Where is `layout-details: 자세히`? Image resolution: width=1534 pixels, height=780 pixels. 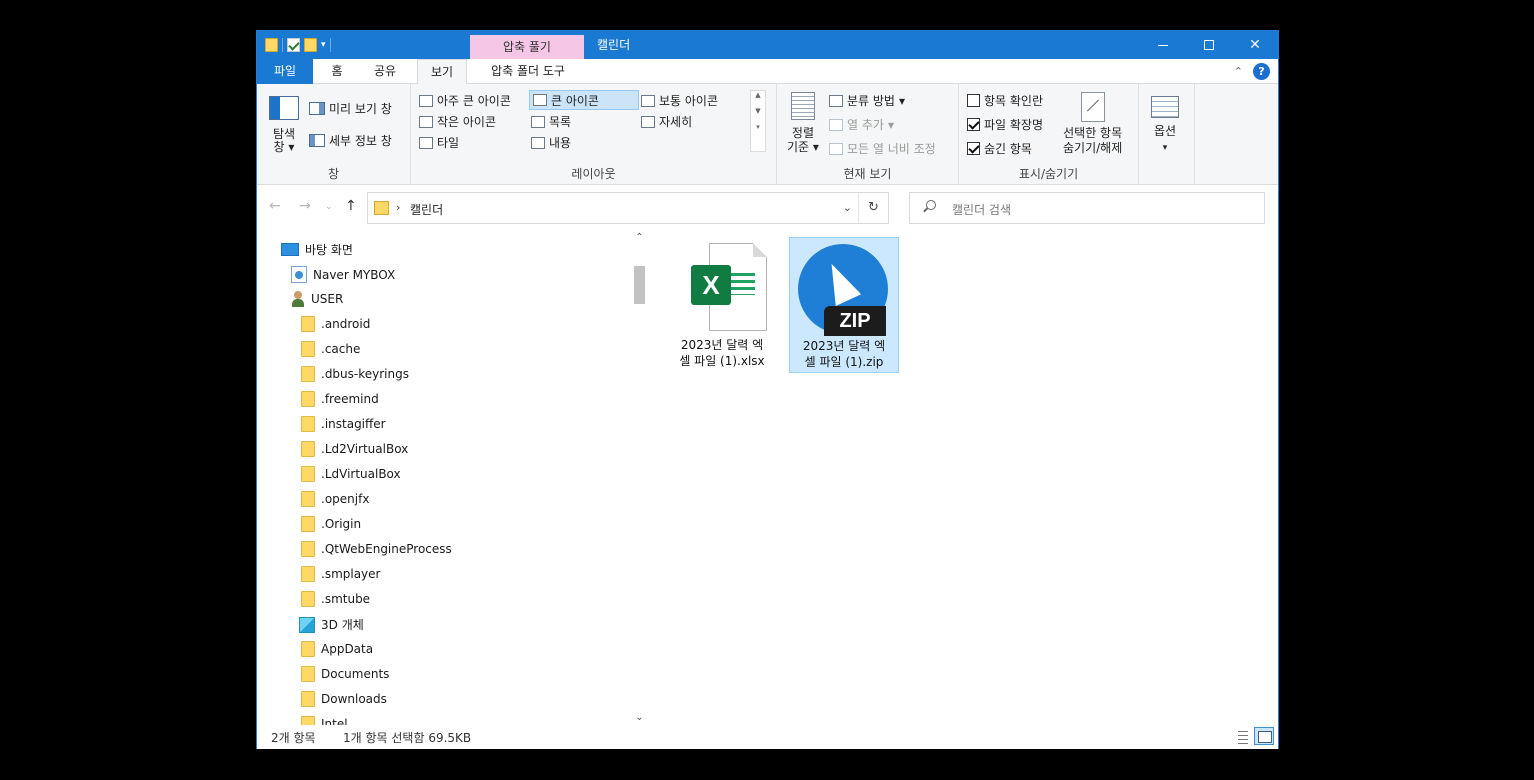 layout-details: 자세히 is located at coordinates (666, 121).